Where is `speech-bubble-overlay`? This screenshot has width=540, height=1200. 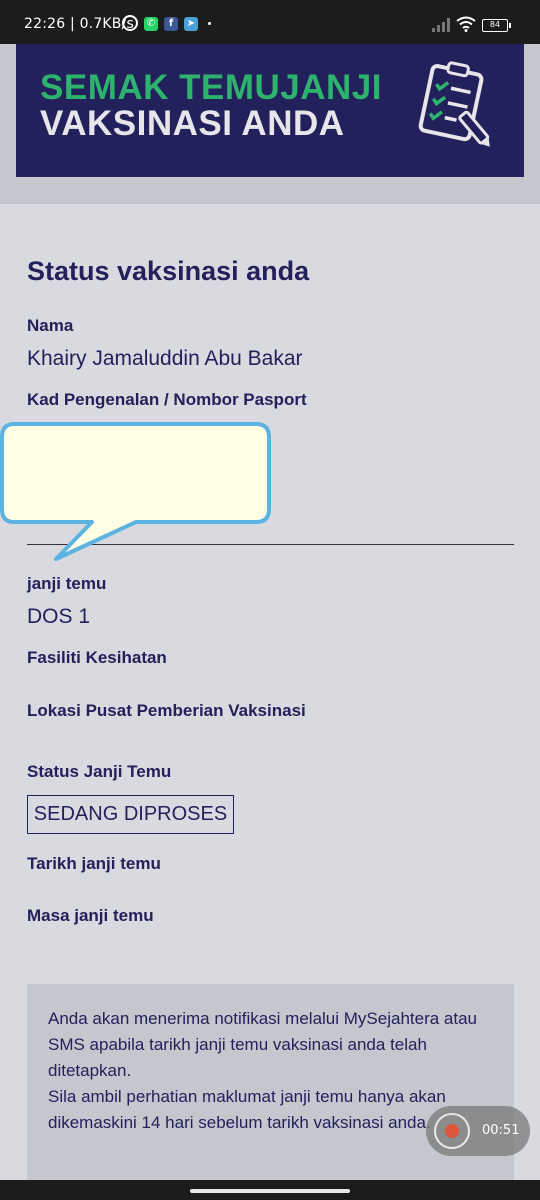
speech-bubble-overlay is located at coordinates (135, 491).